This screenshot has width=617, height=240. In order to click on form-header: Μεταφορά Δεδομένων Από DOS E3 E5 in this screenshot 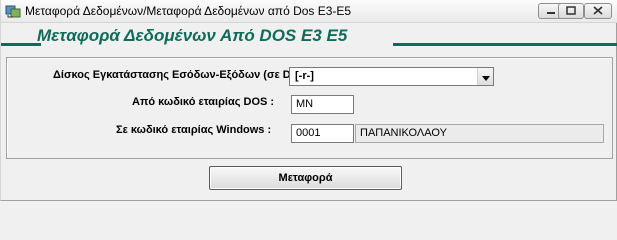, I will do `click(309, 38)`.